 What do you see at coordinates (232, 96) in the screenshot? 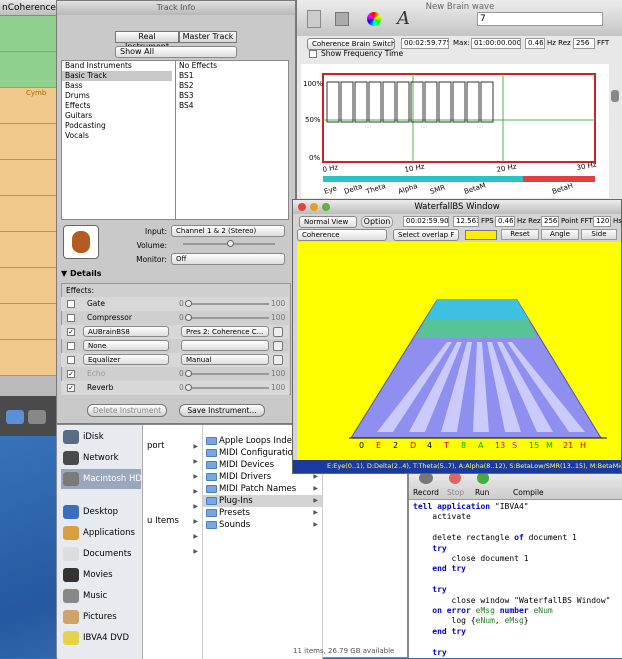
I see `preset-item: BS3` at bounding box center [232, 96].